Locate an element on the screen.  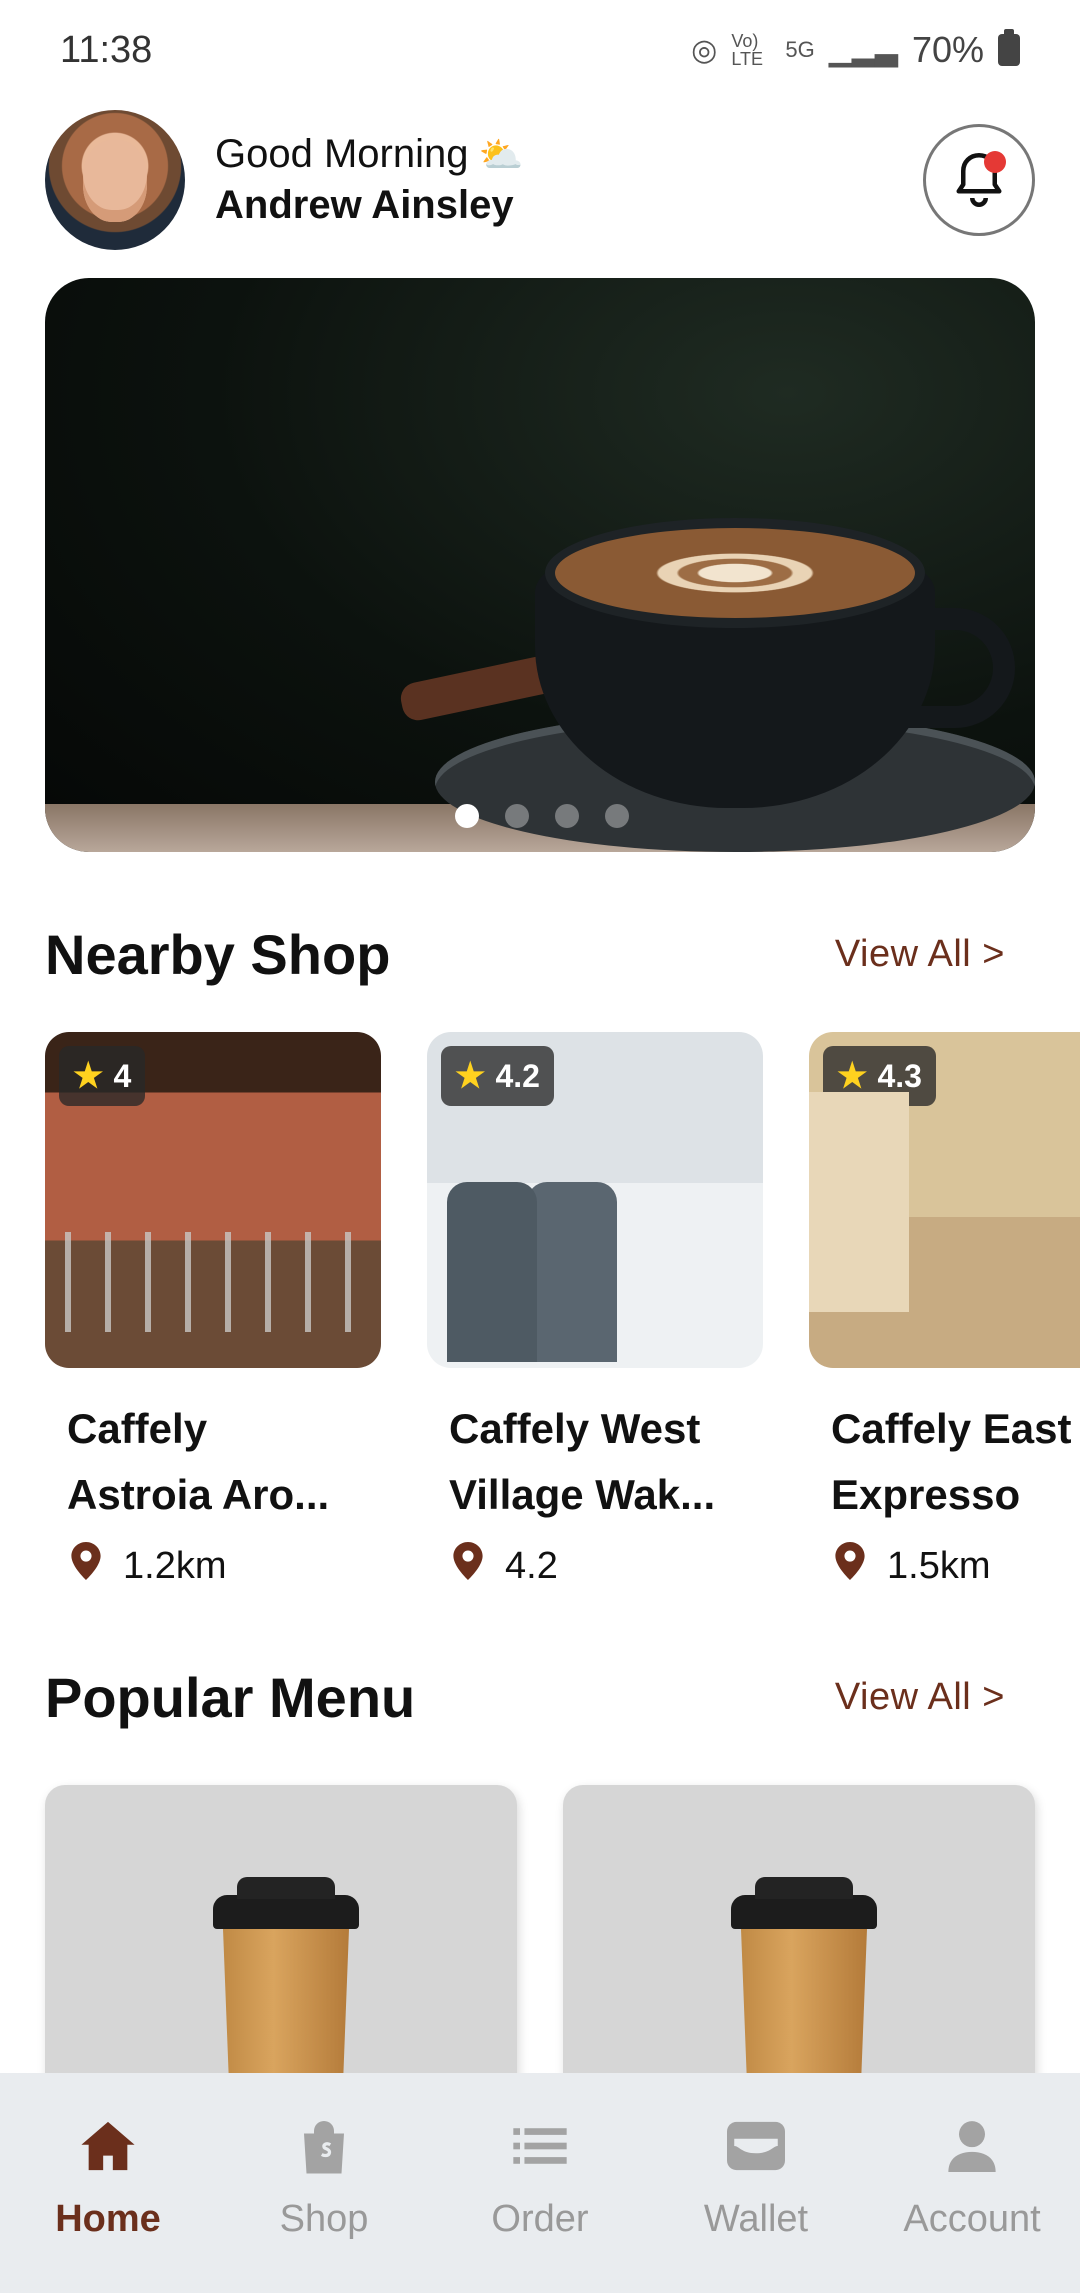
status-icons: ◎ Vo) LTE 5G ▁▂▃ 70% is located at coordinates (855, 50).